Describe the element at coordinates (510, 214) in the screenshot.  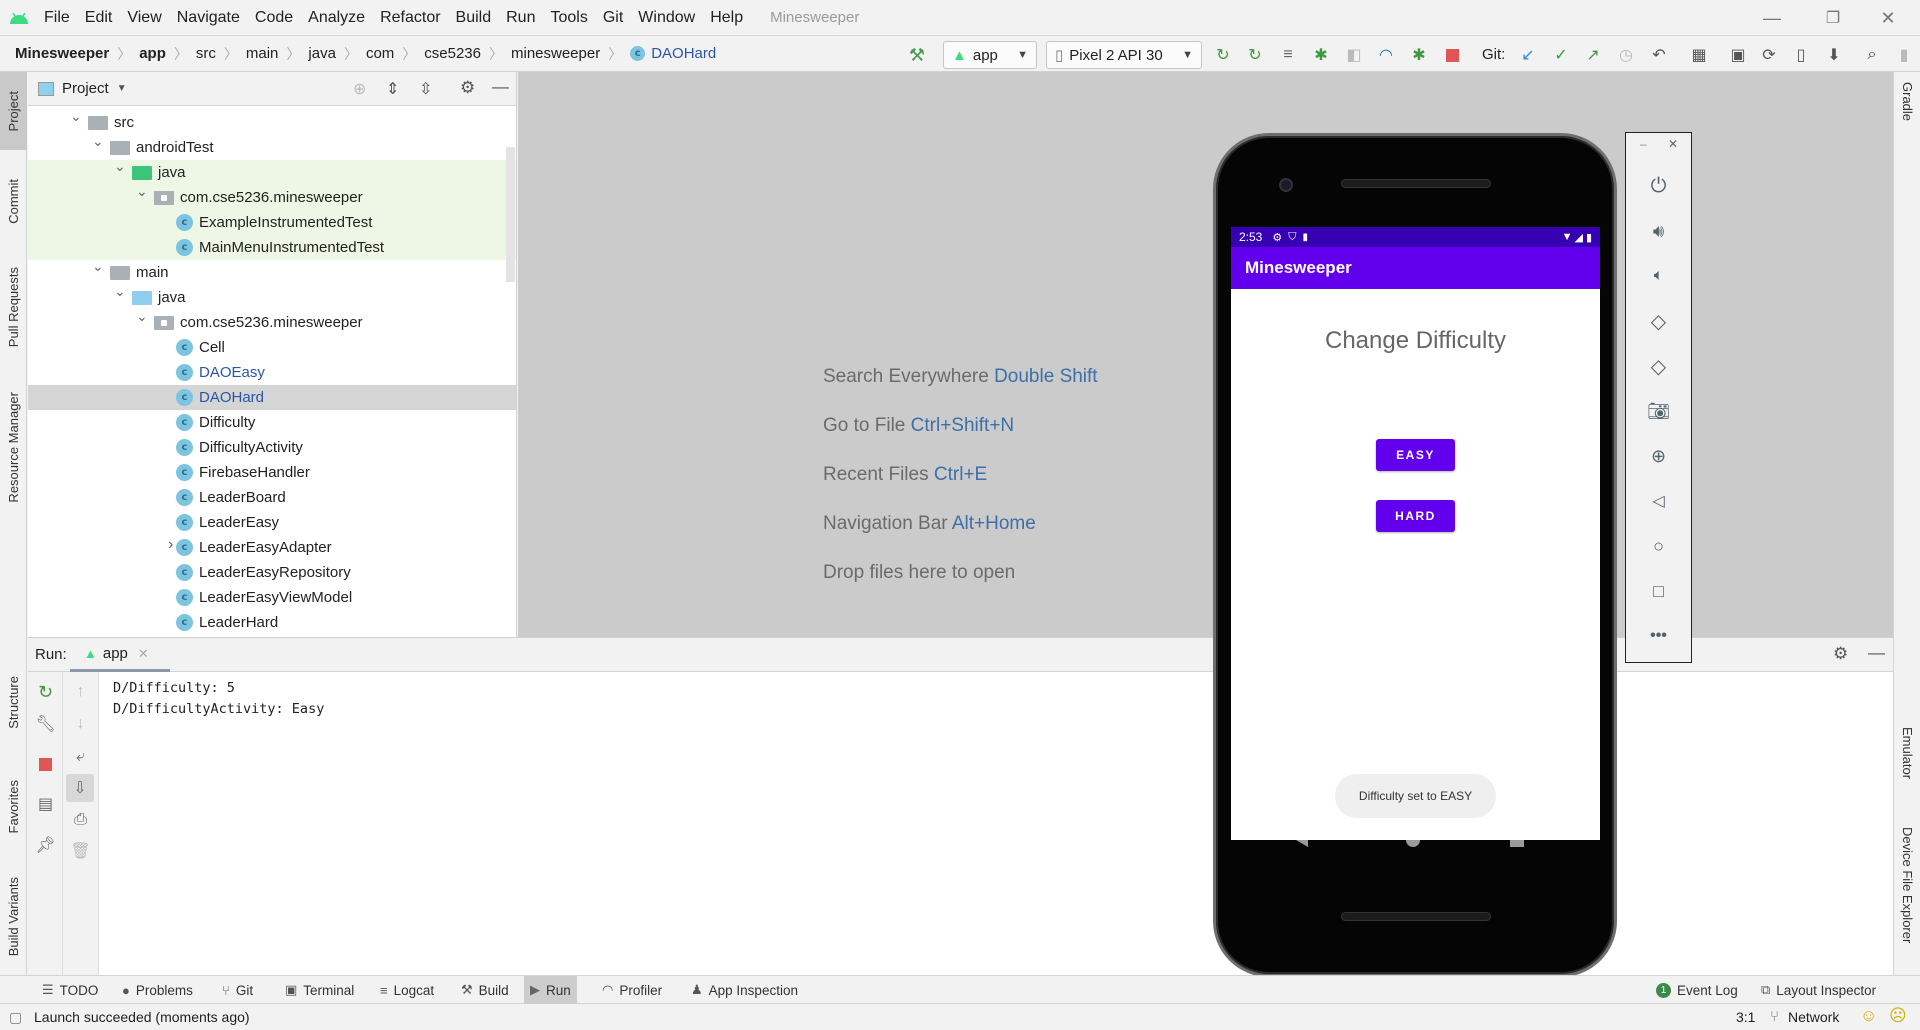
I see `tree-scrollbar` at that location.